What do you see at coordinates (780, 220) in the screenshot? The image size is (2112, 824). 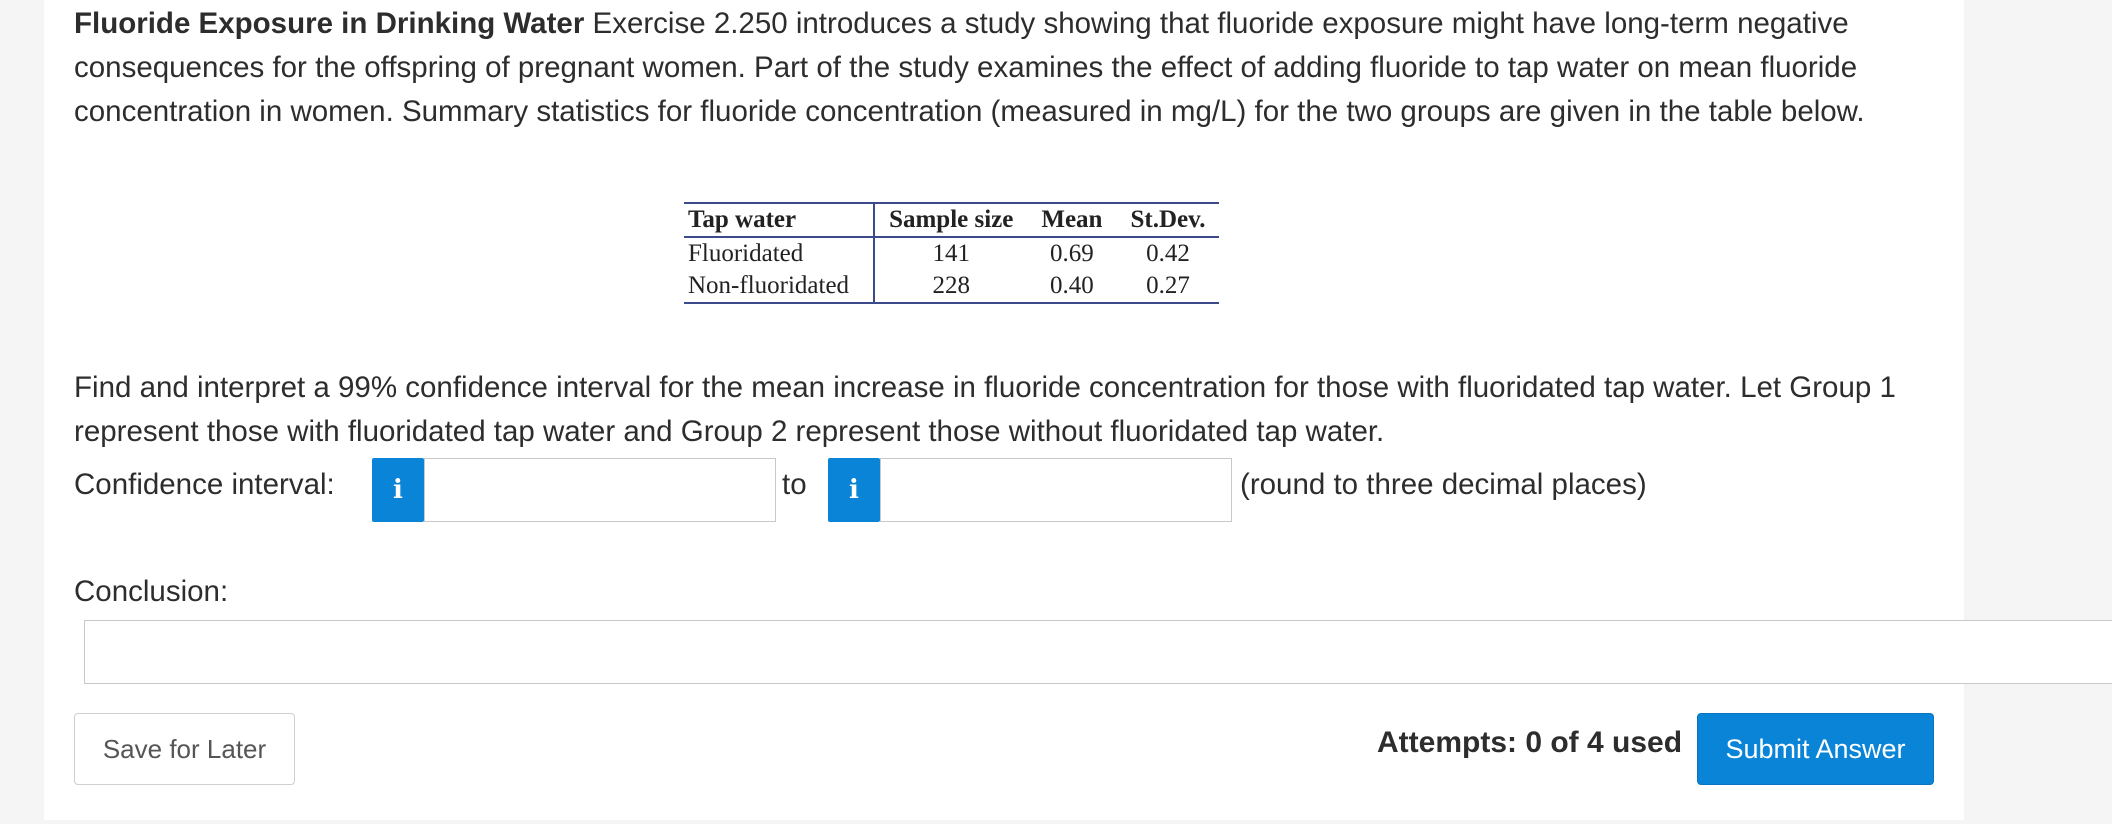 I see `table-header-cell: Tap water` at bounding box center [780, 220].